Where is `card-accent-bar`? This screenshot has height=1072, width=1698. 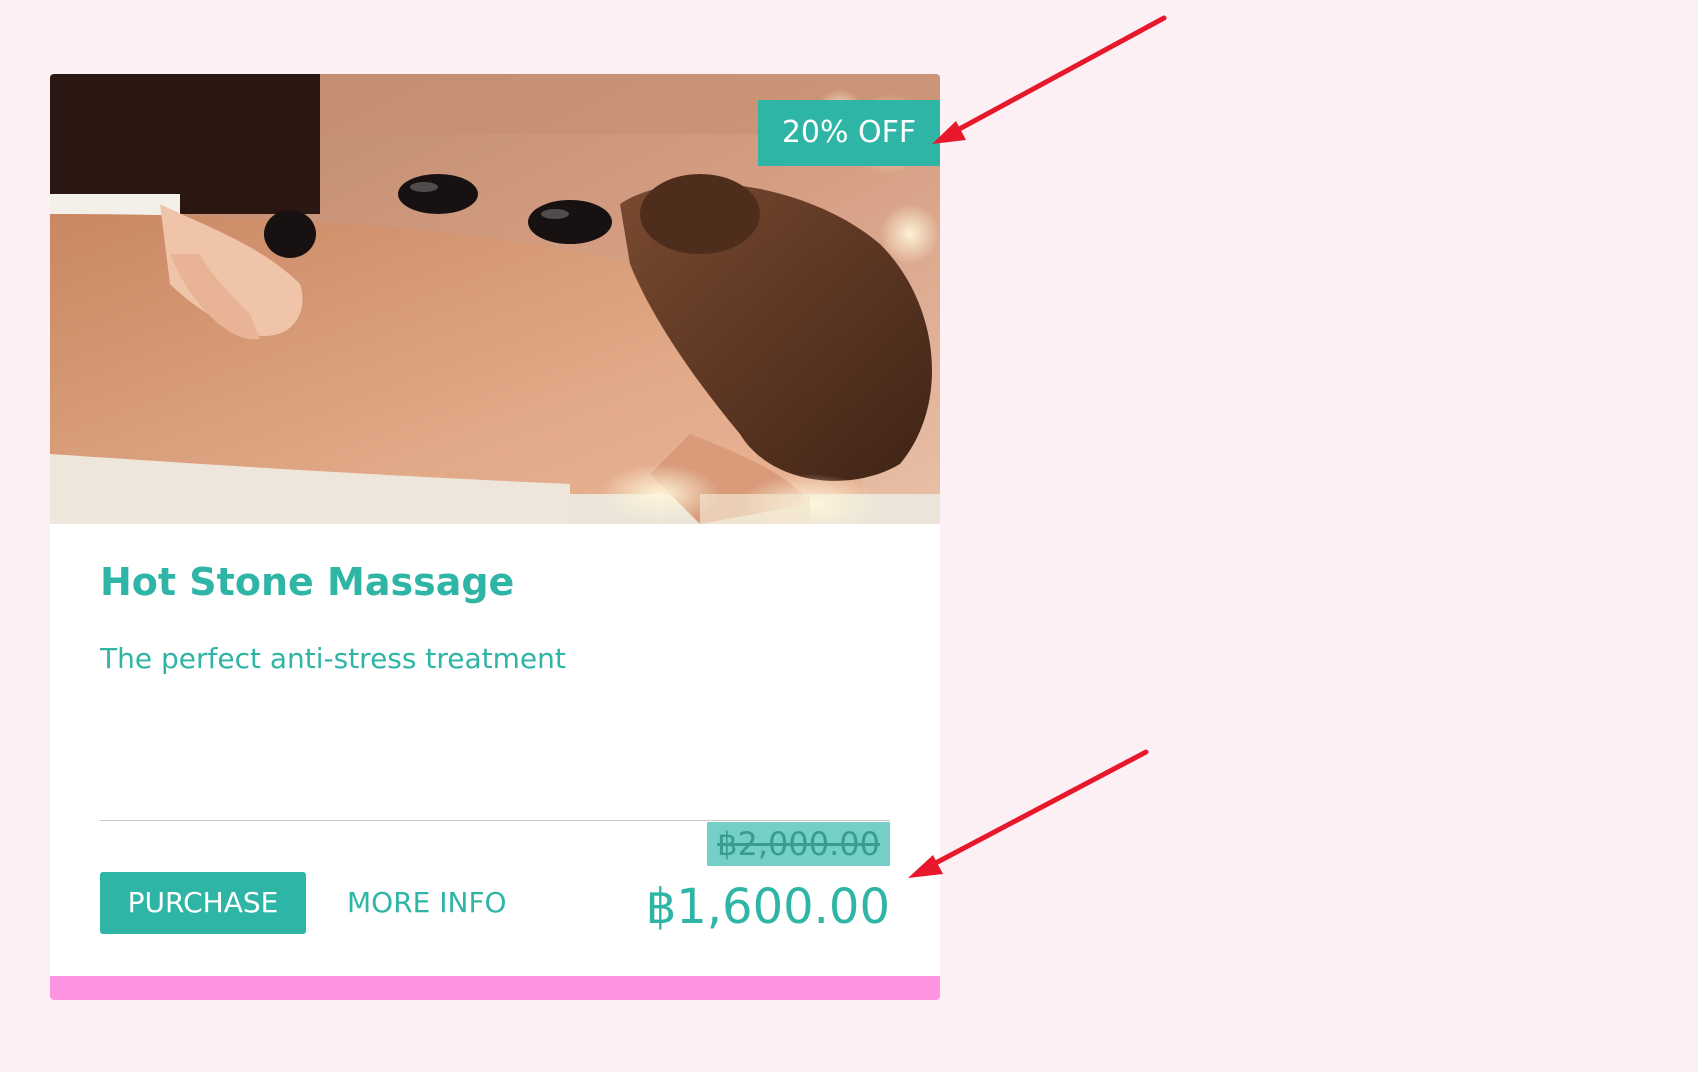 card-accent-bar is located at coordinates (495, 988).